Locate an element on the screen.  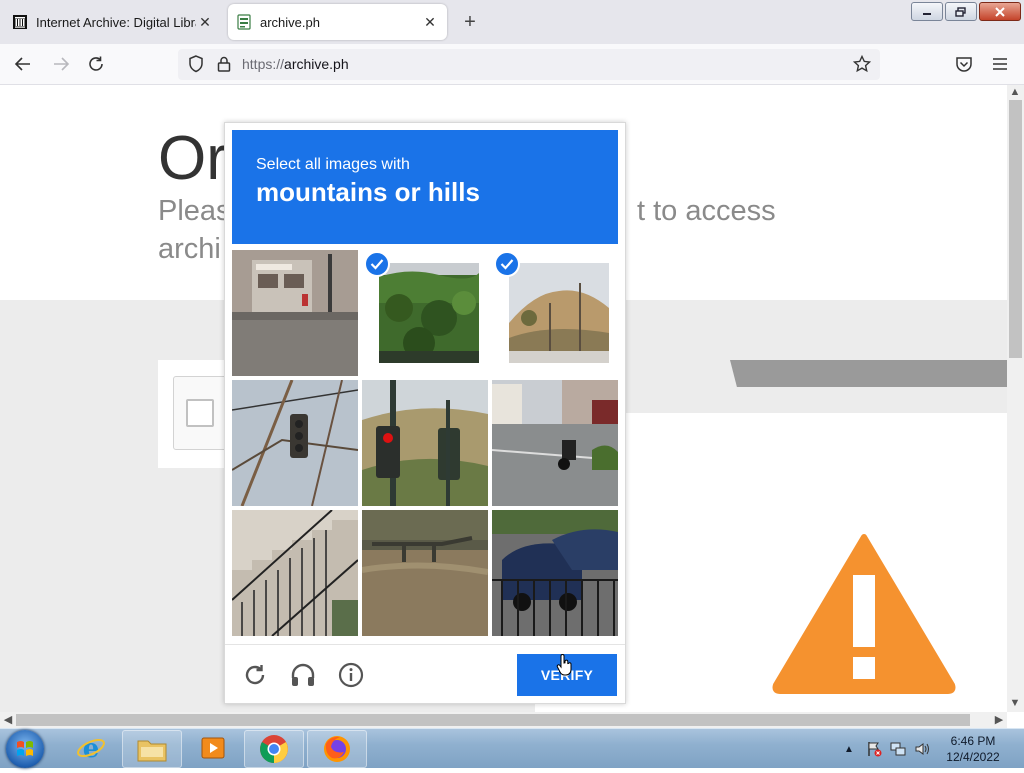
taskbar-firefox is located at coordinates (337, 749).